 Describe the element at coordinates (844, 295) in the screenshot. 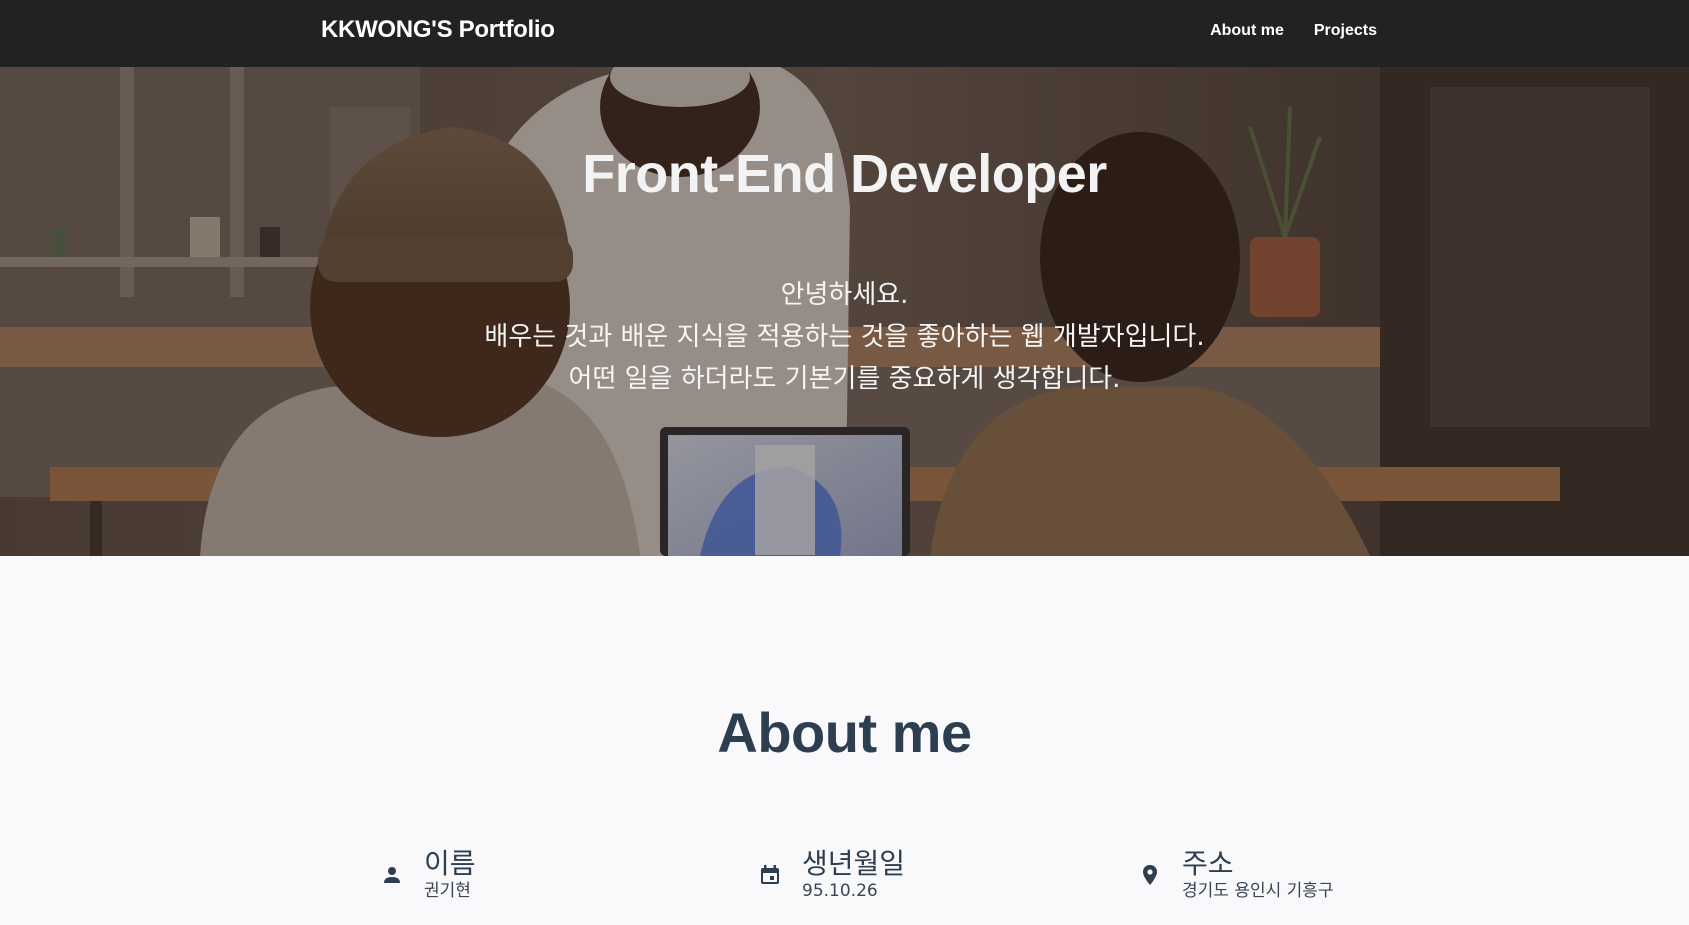

I see `hero-intro-line: 안녕하세요.` at that location.